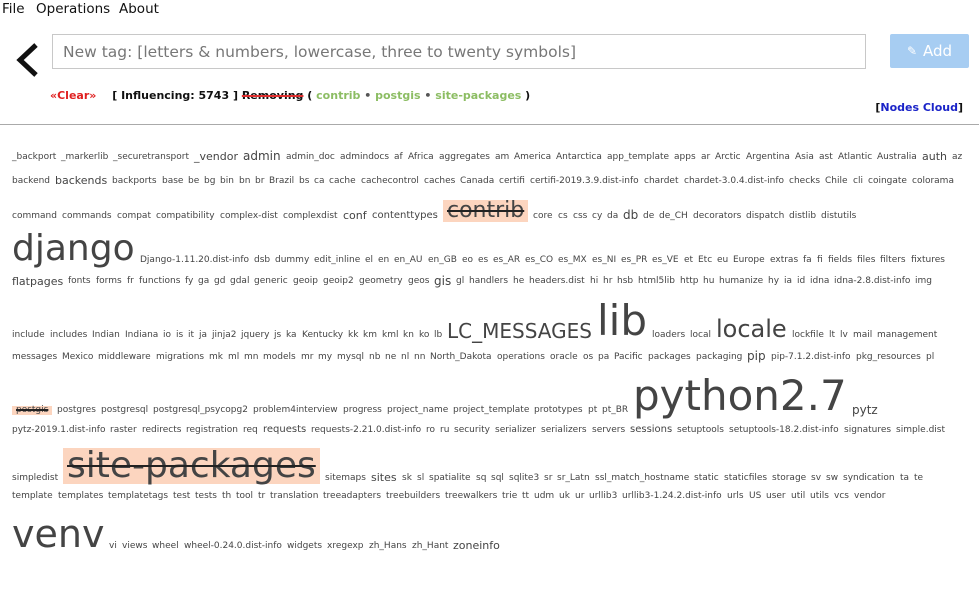 The height and width of the screenshot is (596, 979). I want to click on cloud-tag: includes, so click(68, 335).